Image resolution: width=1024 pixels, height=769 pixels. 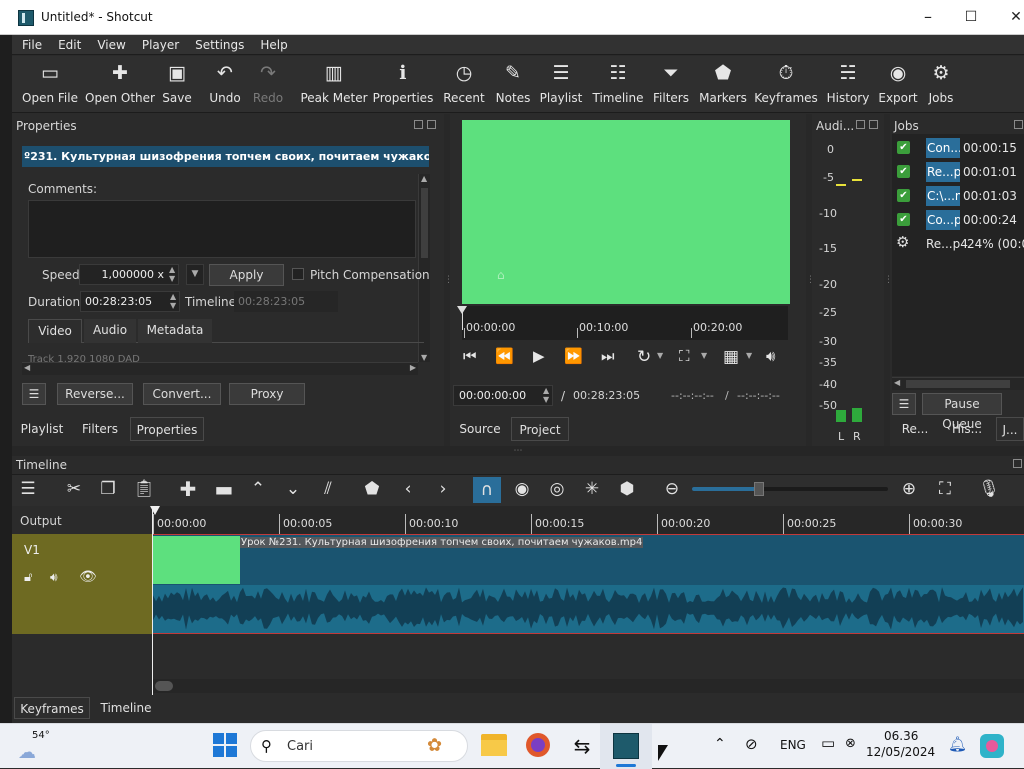 What do you see at coordinates (898, 84) in the screenshot?
I see `export-button: ◉ Export` at bounding box center [898, 84].